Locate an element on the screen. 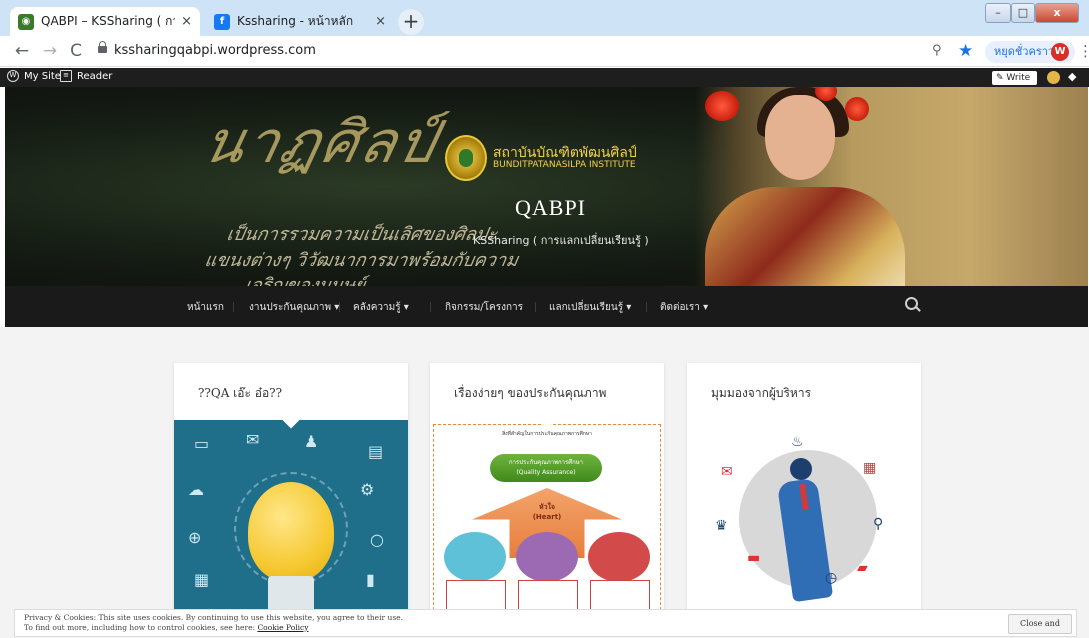 The width and height of the screenshot is (1089, 638). oval-blue is located at coordinates (475, 557).